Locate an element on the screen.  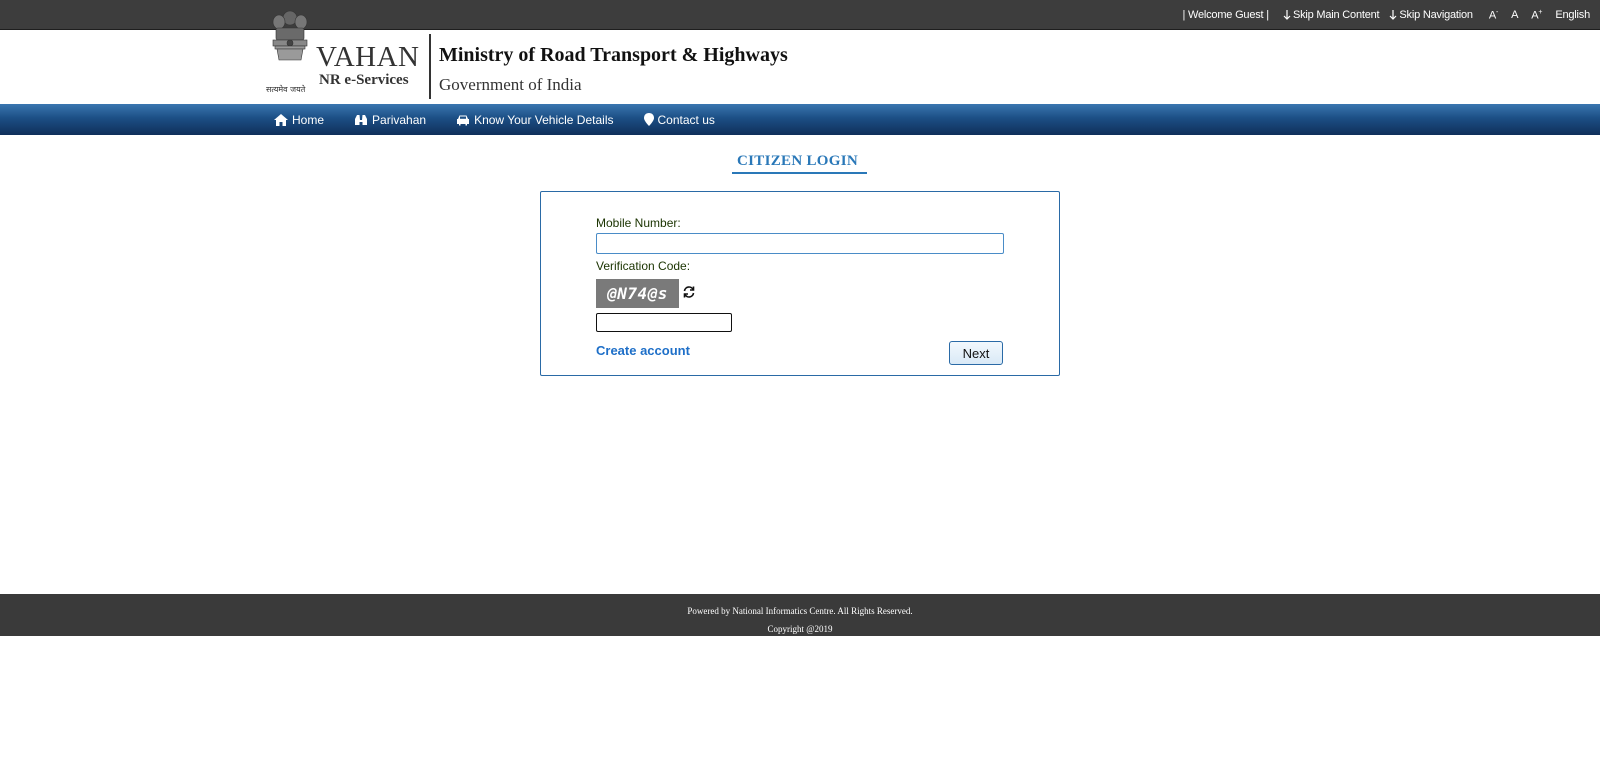
mobile-number-label: Mobile Number: is located at coordinates (638, 223).